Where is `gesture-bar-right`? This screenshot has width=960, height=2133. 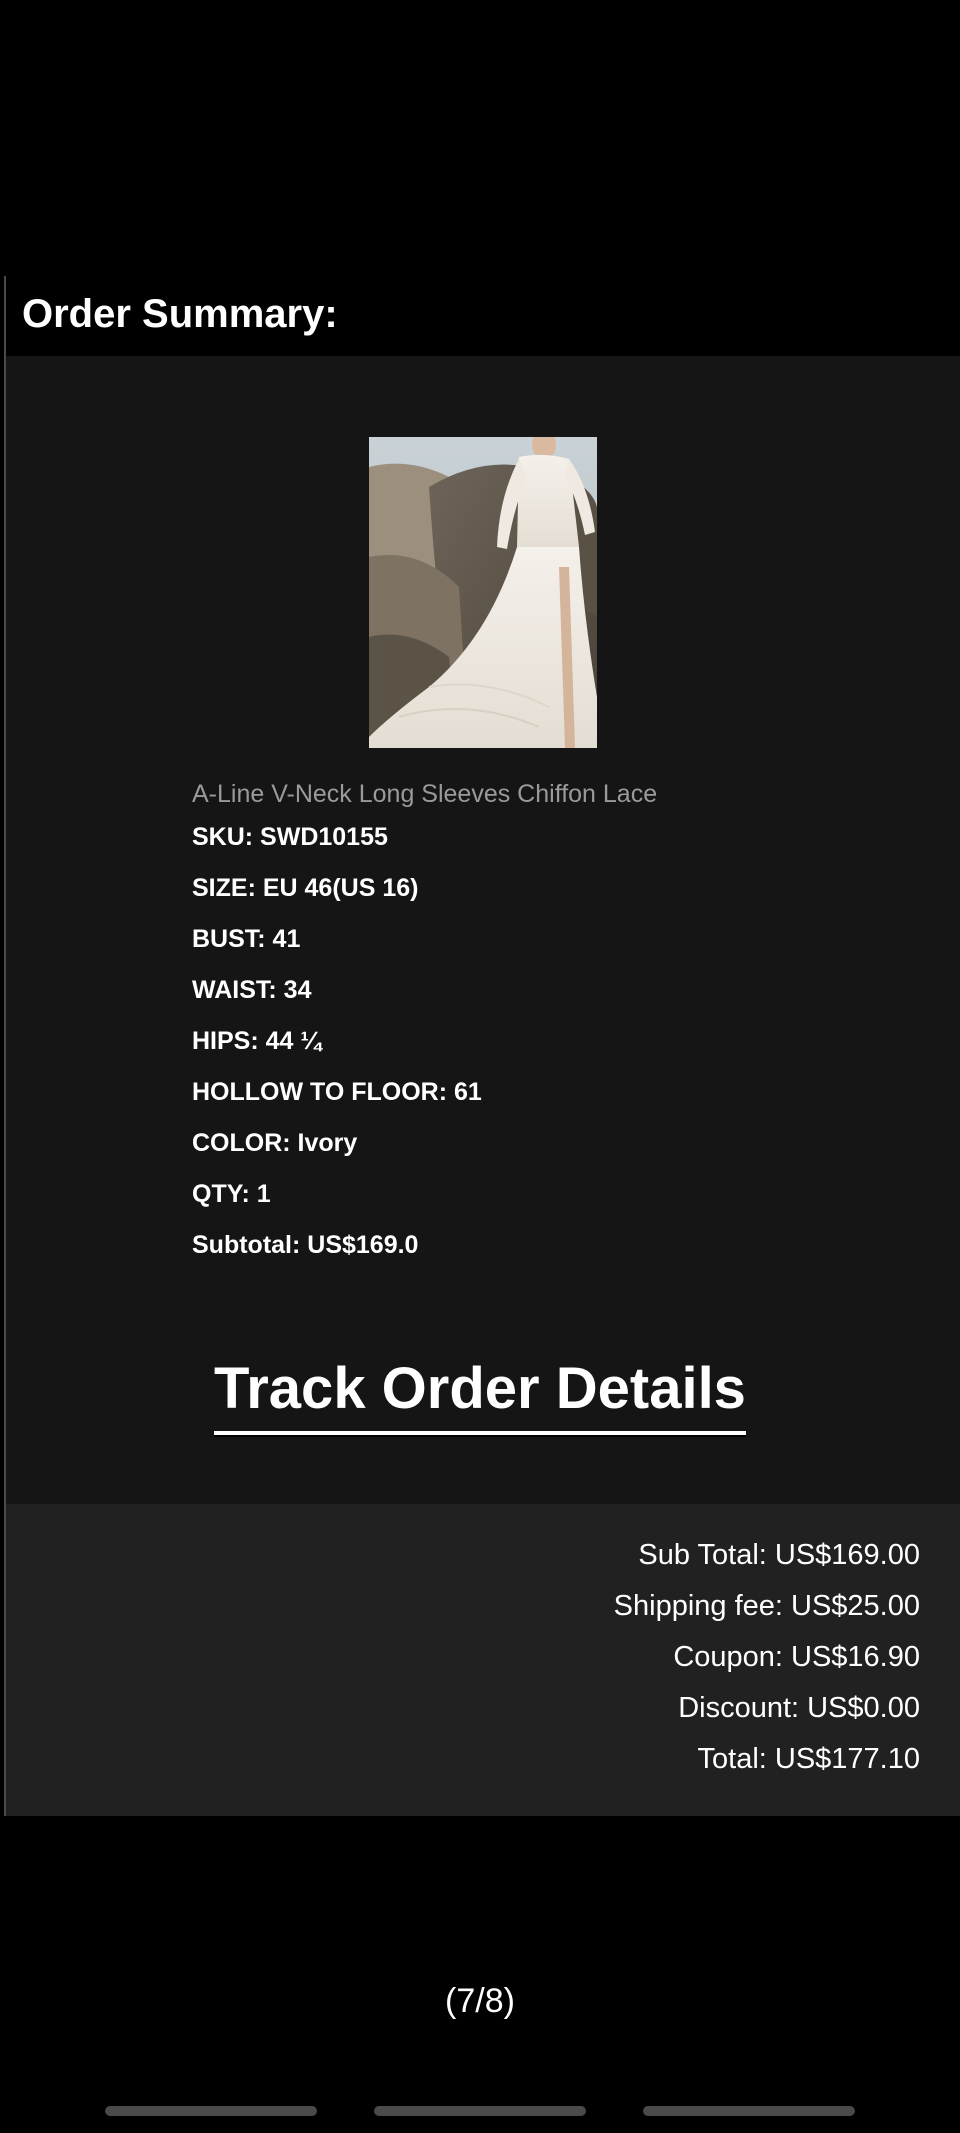 gesture-bar-right is located at coordinates (749, 2111).